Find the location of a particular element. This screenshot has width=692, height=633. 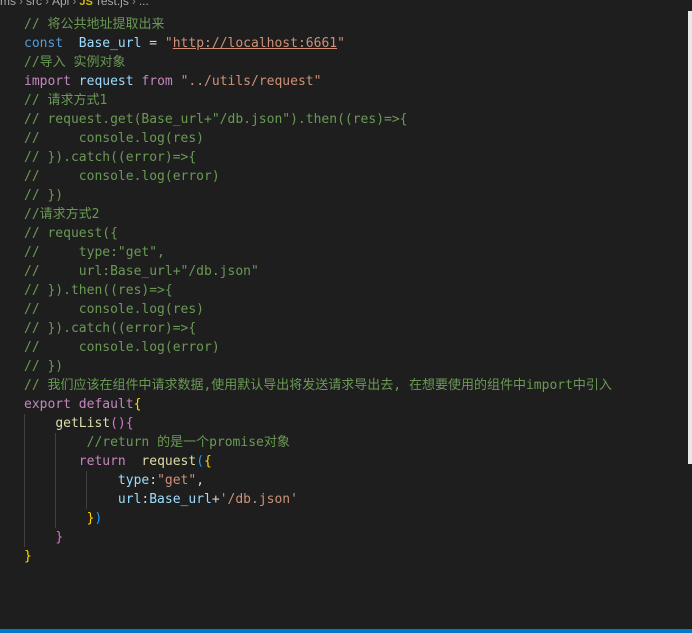

code-line: //请求方式2 is located at coordinates (318, 214).